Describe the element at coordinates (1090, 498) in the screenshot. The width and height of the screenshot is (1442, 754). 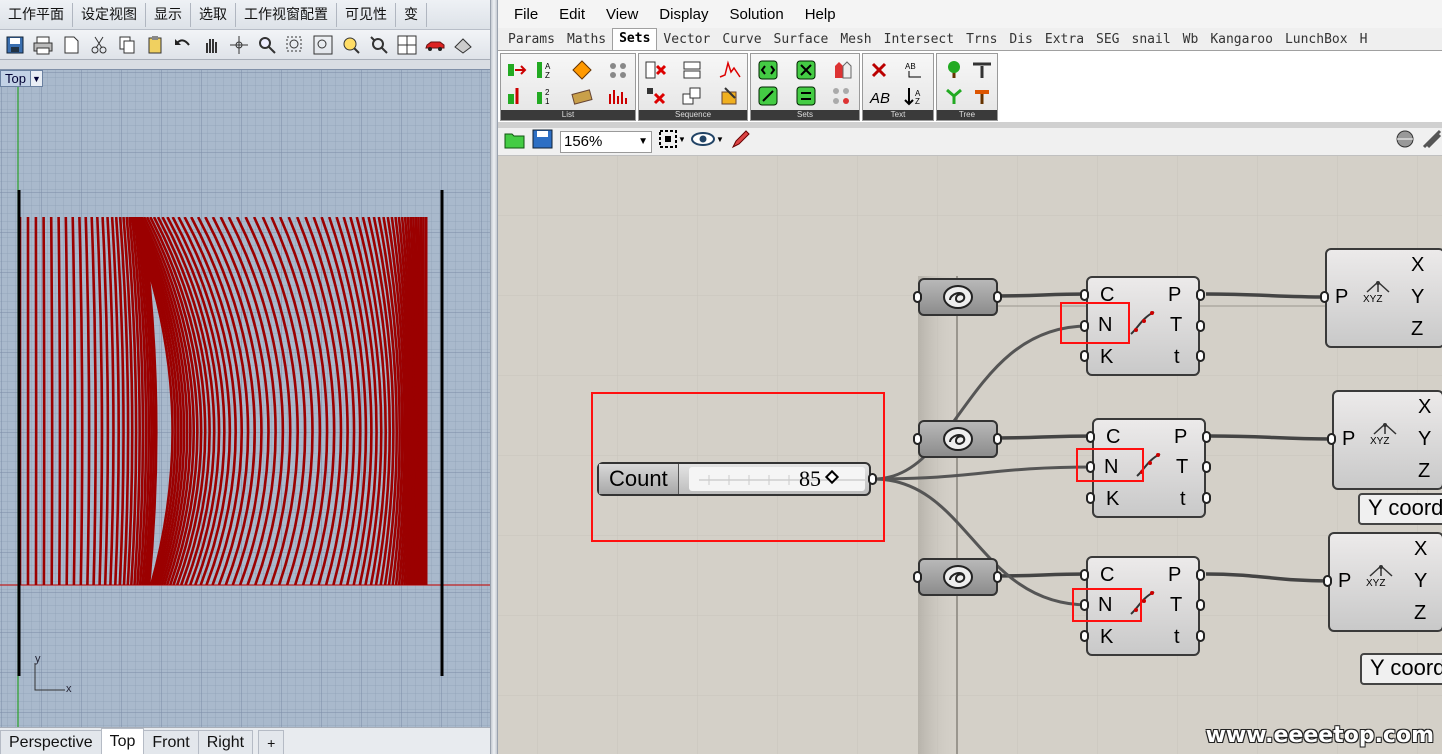
I see `divide-2-k-grip` at that location.